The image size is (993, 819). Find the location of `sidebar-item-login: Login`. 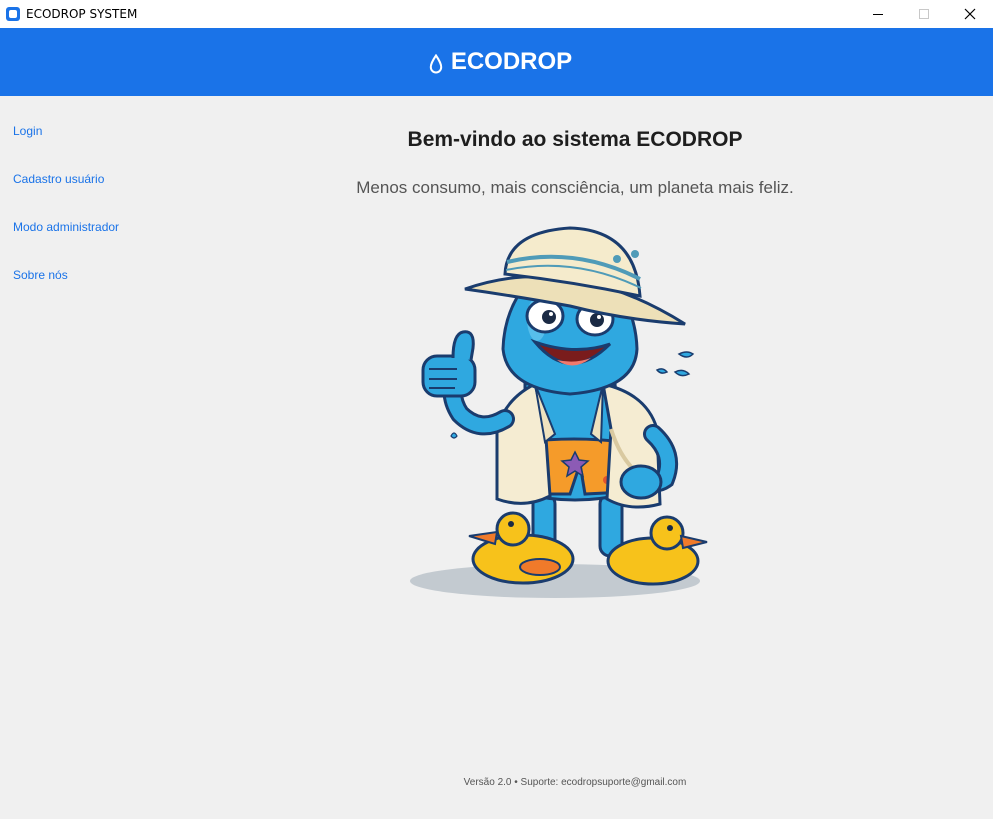

sidebar-item-login: Login is located at coordinates (27, 131).